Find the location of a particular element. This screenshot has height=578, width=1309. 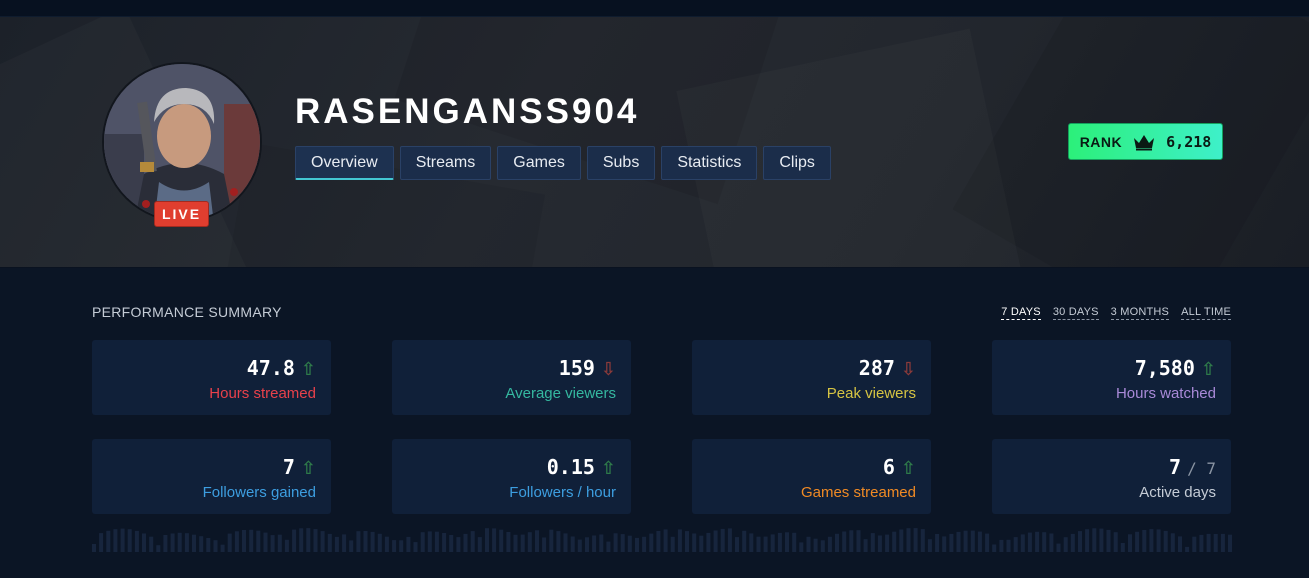

range-all-time: ALL TIME is located at coordinates (1206, 313).